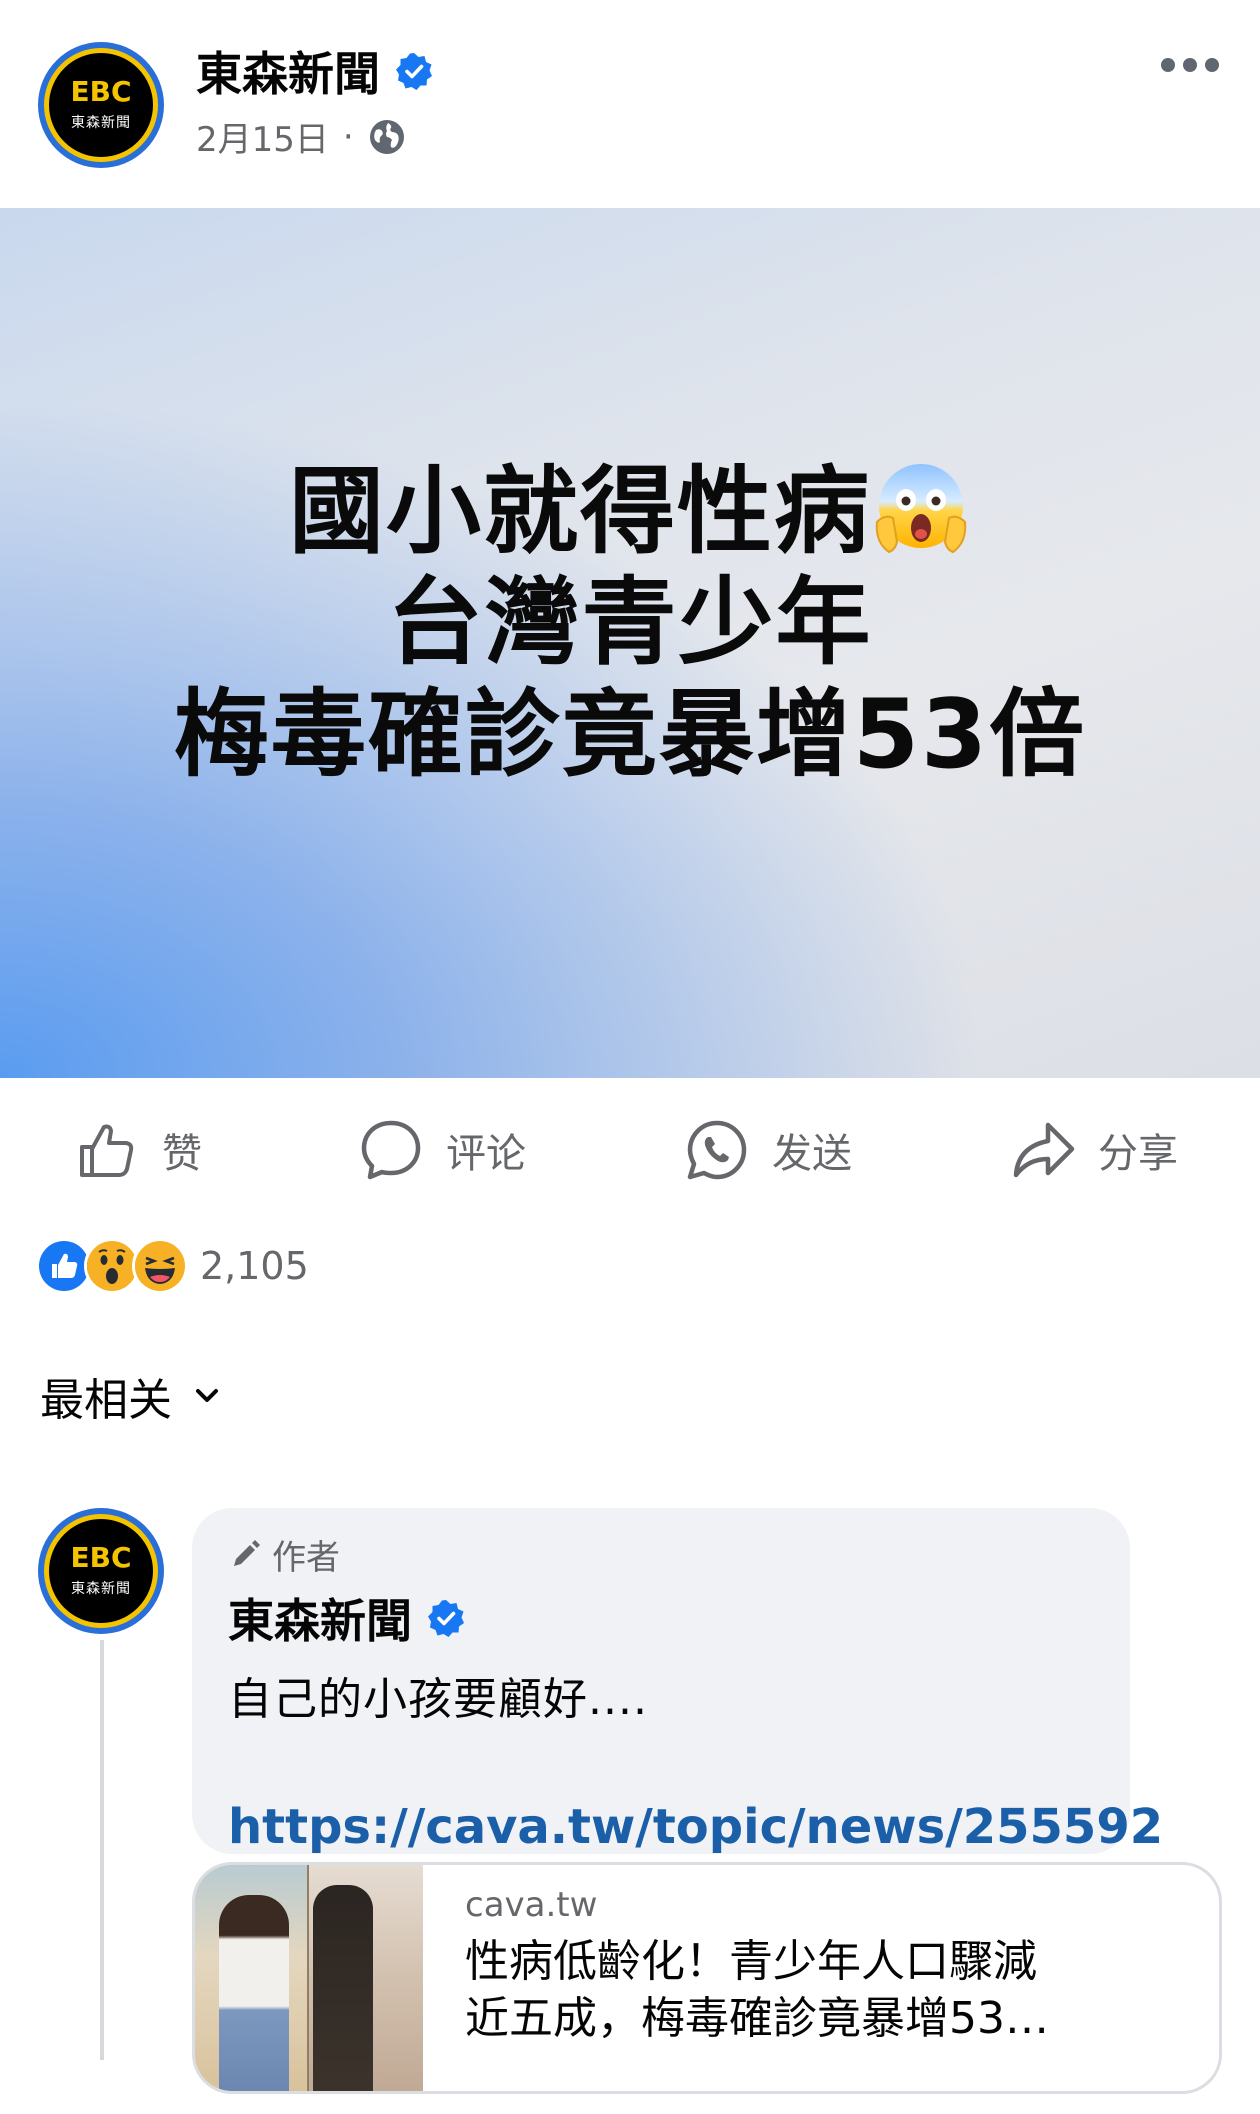 The height and width of the screenshot is (2114, 1260). Describe the element at coordinates (306, 1558) in the screenshot. I see `author-tag-label: 作者` at that location.